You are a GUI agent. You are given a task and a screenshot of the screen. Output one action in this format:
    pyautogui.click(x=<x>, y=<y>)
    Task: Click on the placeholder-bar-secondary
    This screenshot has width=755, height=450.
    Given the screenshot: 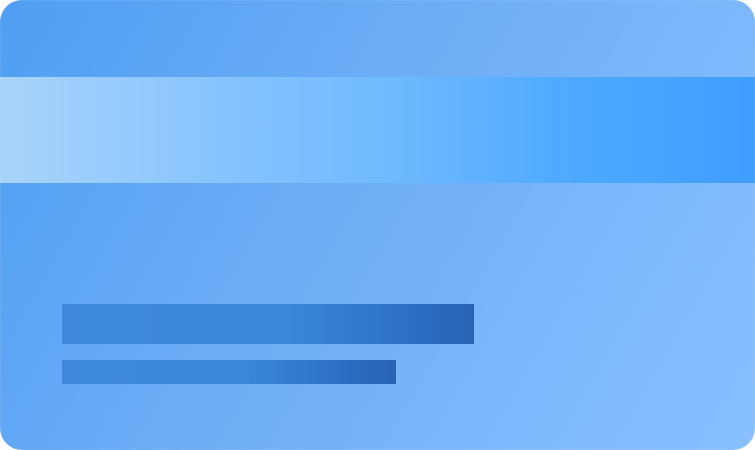 What is the action you would take?
    pyautogui.click(x=229, y=372)
    